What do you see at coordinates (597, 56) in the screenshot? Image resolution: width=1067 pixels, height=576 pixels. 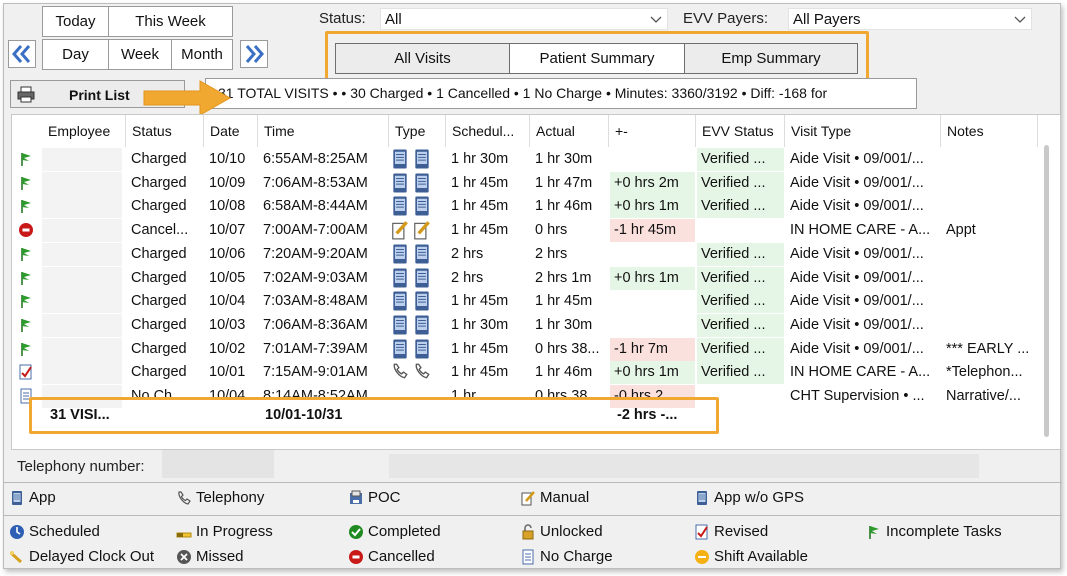 I see `tabs-highlight` at bounding box center [597, 56].